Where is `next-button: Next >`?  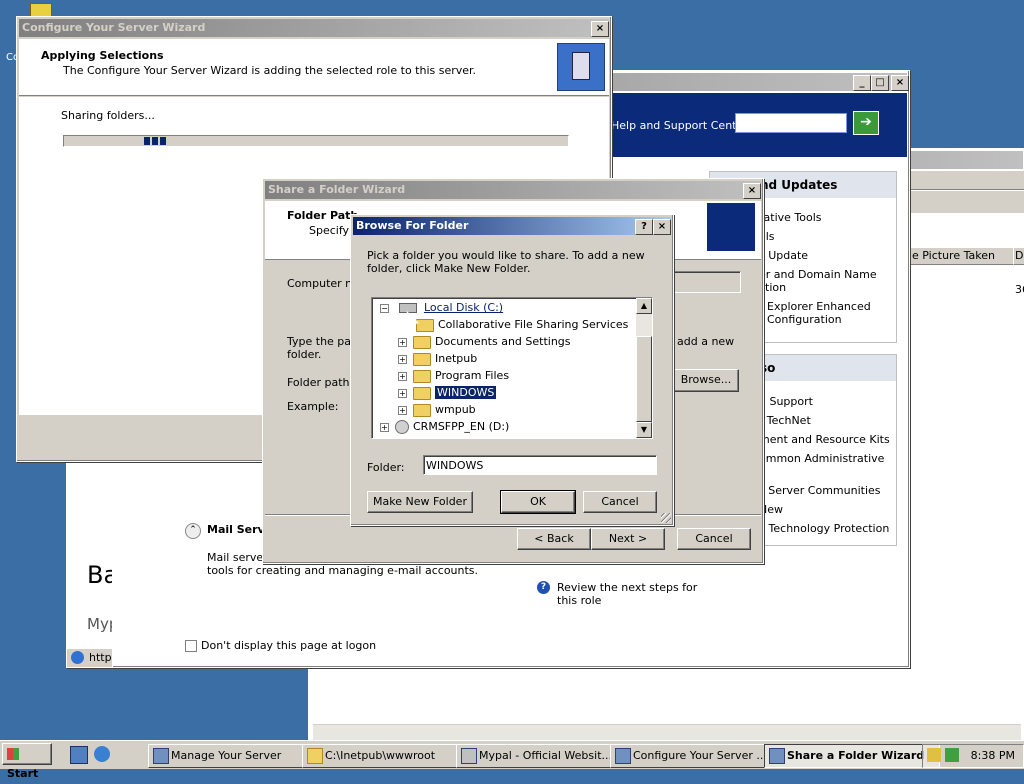 next-button: Next > is located at coordinates (628, 539).